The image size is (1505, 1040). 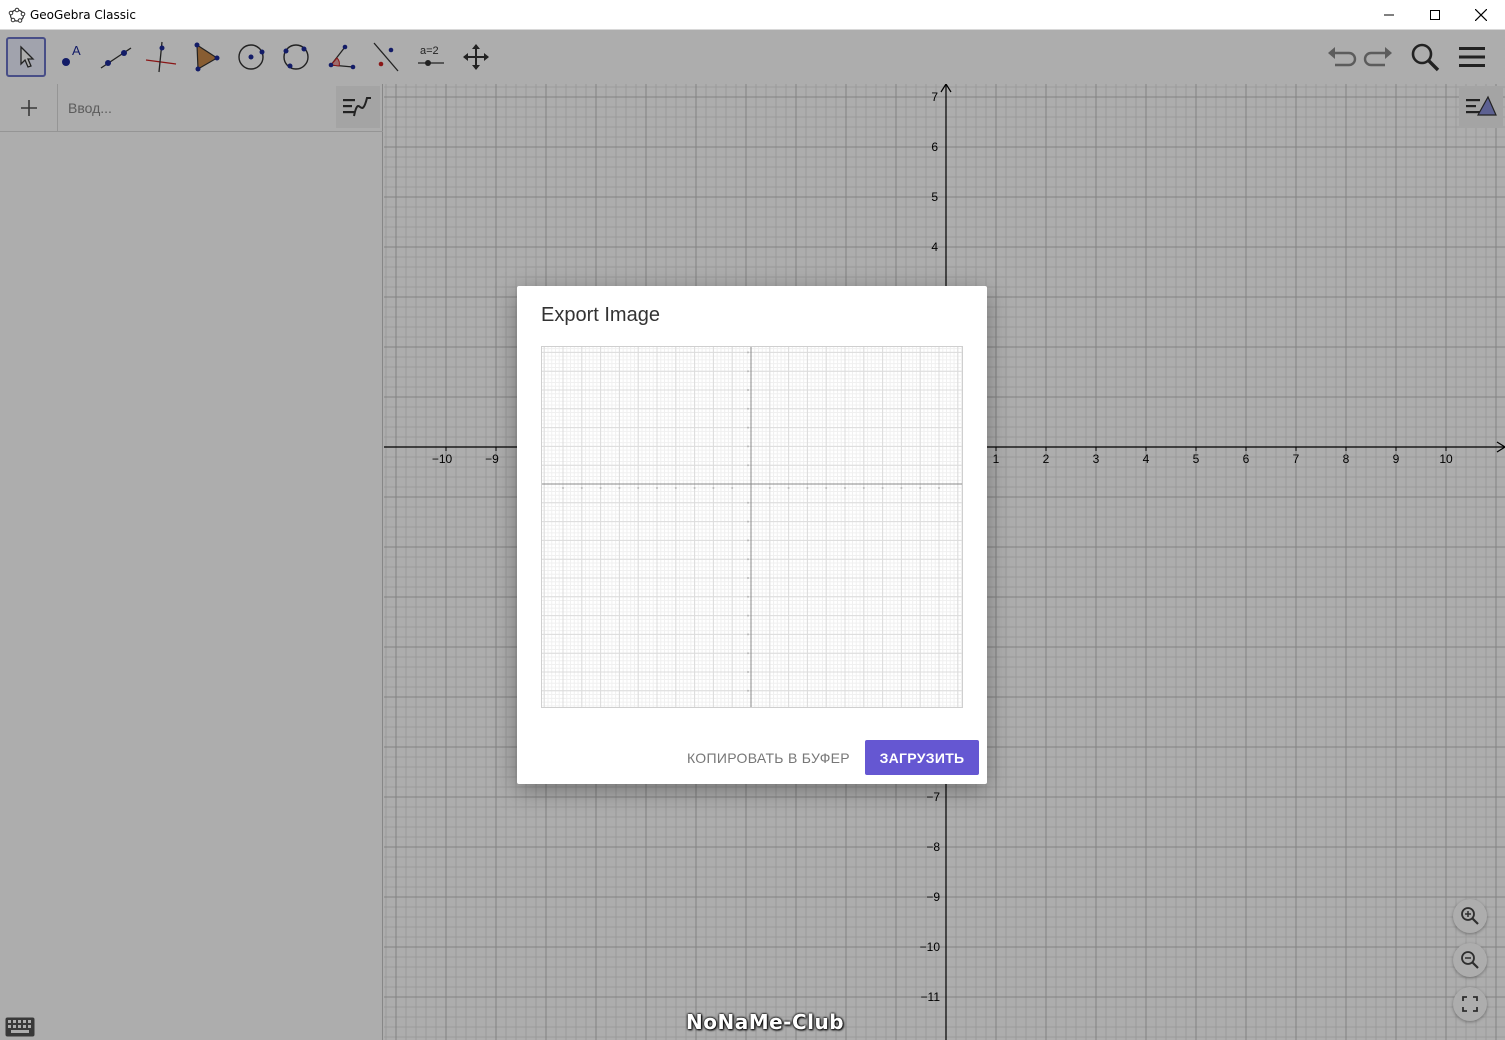 I want to click on minimize-button, so click(x=1389, y=15).